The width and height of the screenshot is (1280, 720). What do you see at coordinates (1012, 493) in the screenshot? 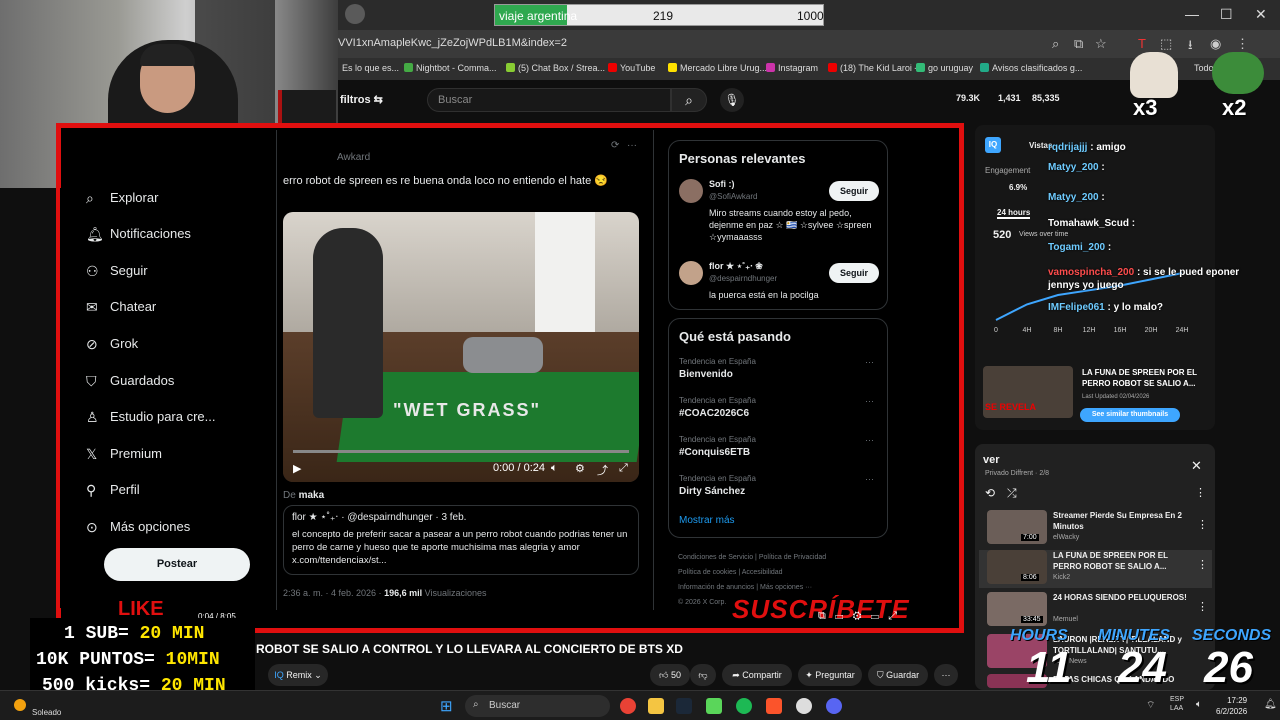
I see `shuffle-icon: ⤮` at bounding box center [1012, 493].